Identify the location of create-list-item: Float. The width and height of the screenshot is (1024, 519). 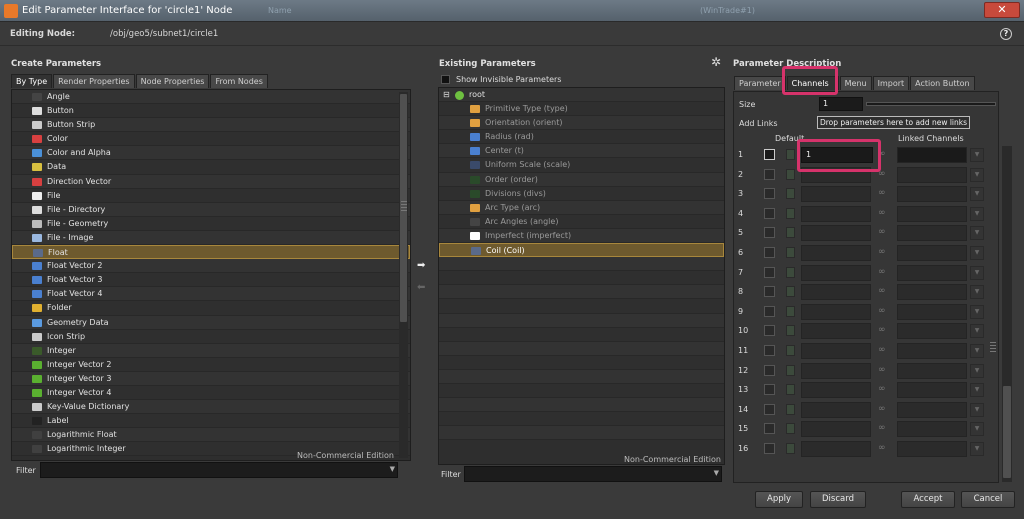
(211, 252).